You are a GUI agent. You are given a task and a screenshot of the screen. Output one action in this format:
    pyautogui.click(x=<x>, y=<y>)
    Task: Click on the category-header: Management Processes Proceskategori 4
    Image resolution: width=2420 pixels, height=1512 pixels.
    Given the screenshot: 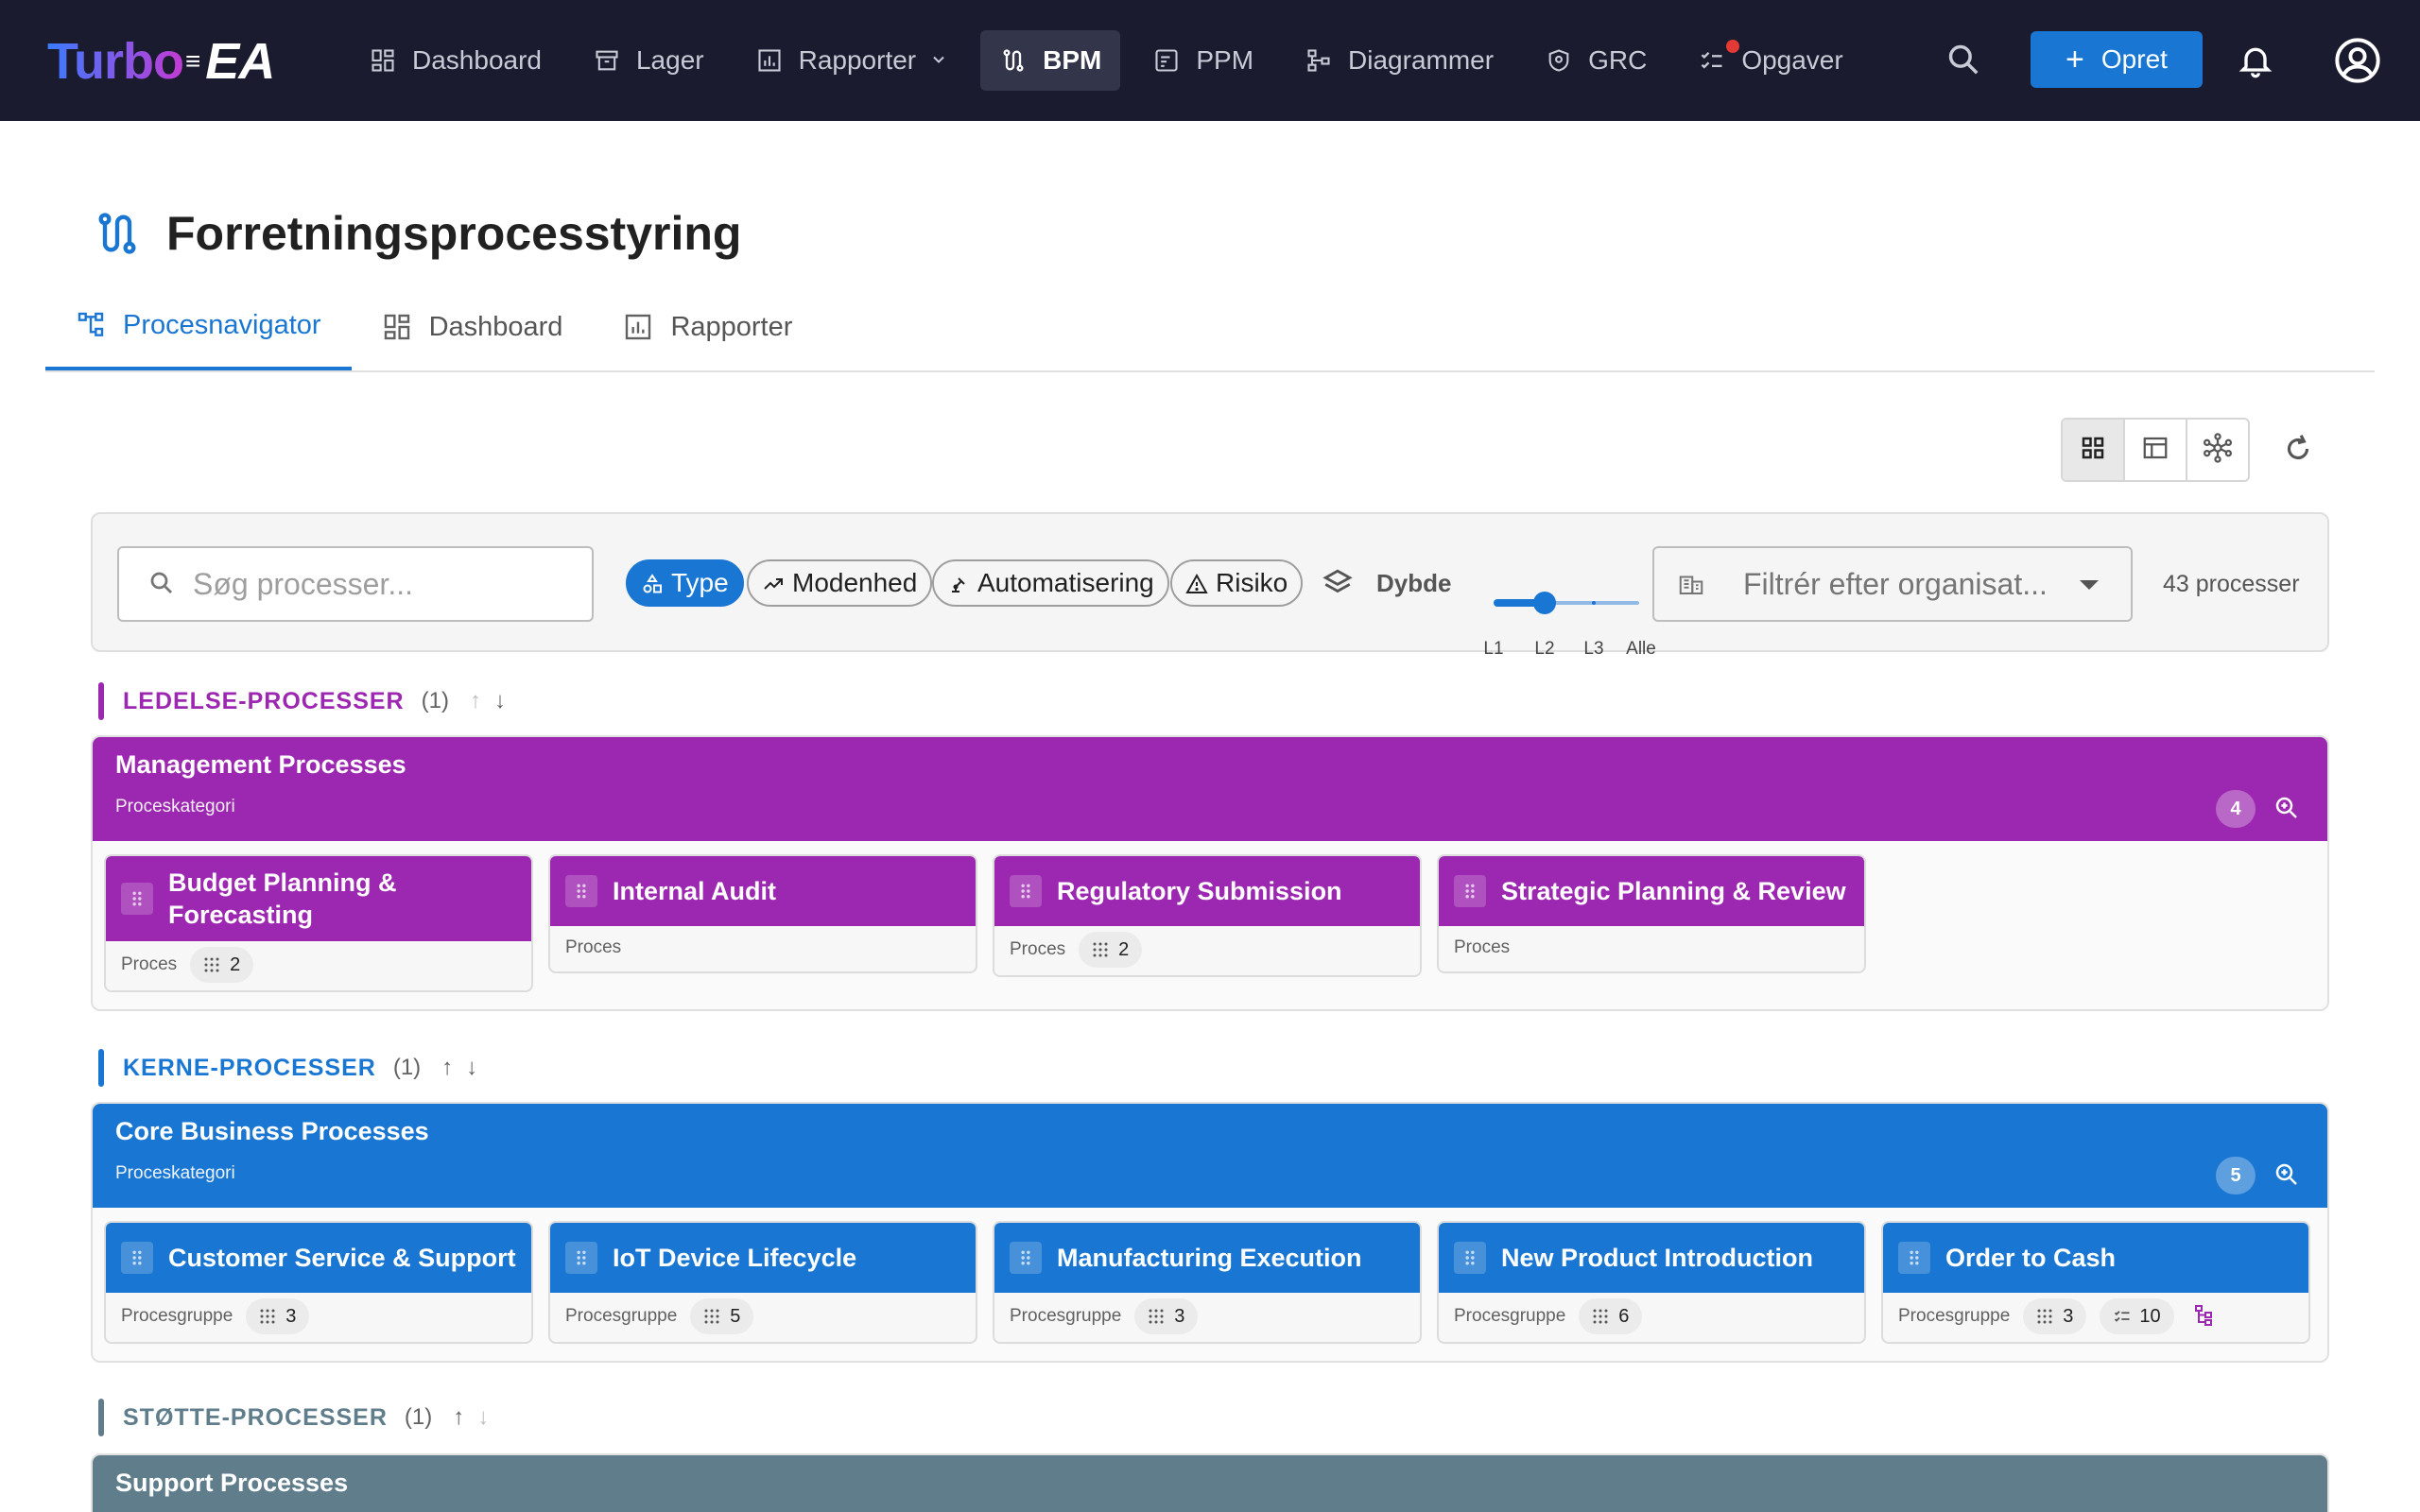 What is the action you would take?
    pyautogui.click(x=1210, y=789)
    